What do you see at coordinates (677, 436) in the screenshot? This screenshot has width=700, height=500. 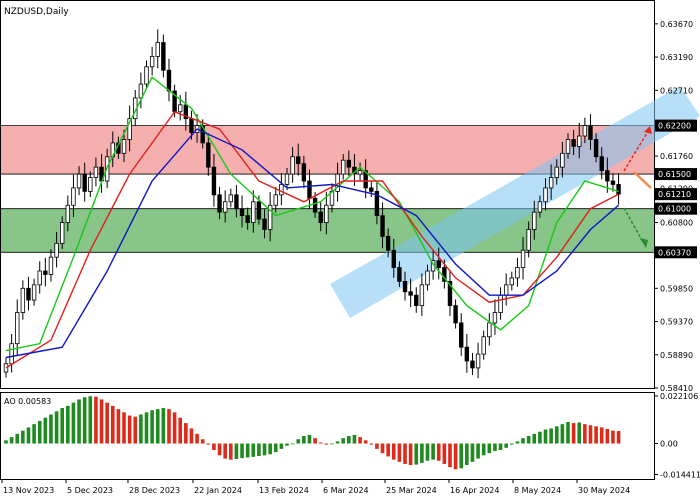 I see `ao-axis: 0.022106 0.00 -0.014411` at bounding box center [677, 436].